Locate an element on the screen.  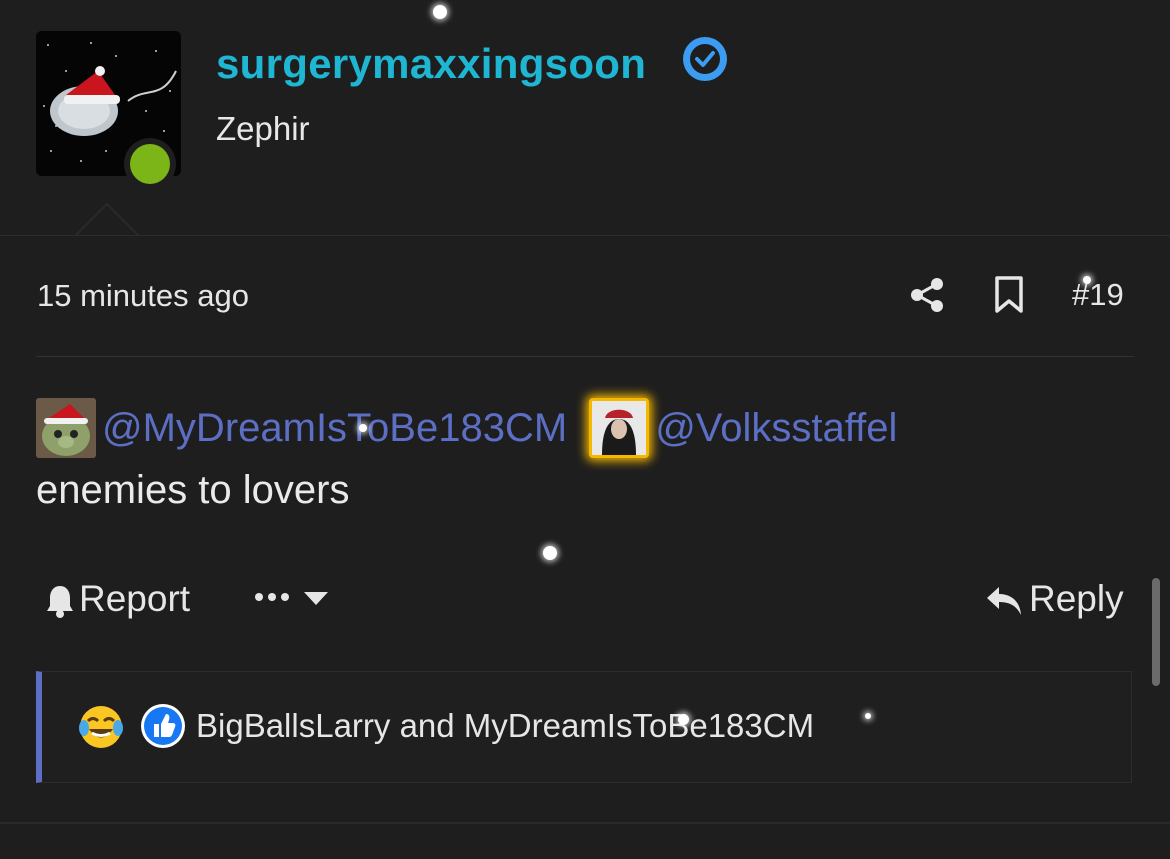
reactors-list: BigBallsLarry and MyDreamIsToBe183CM is located at coordinates (505, 726).